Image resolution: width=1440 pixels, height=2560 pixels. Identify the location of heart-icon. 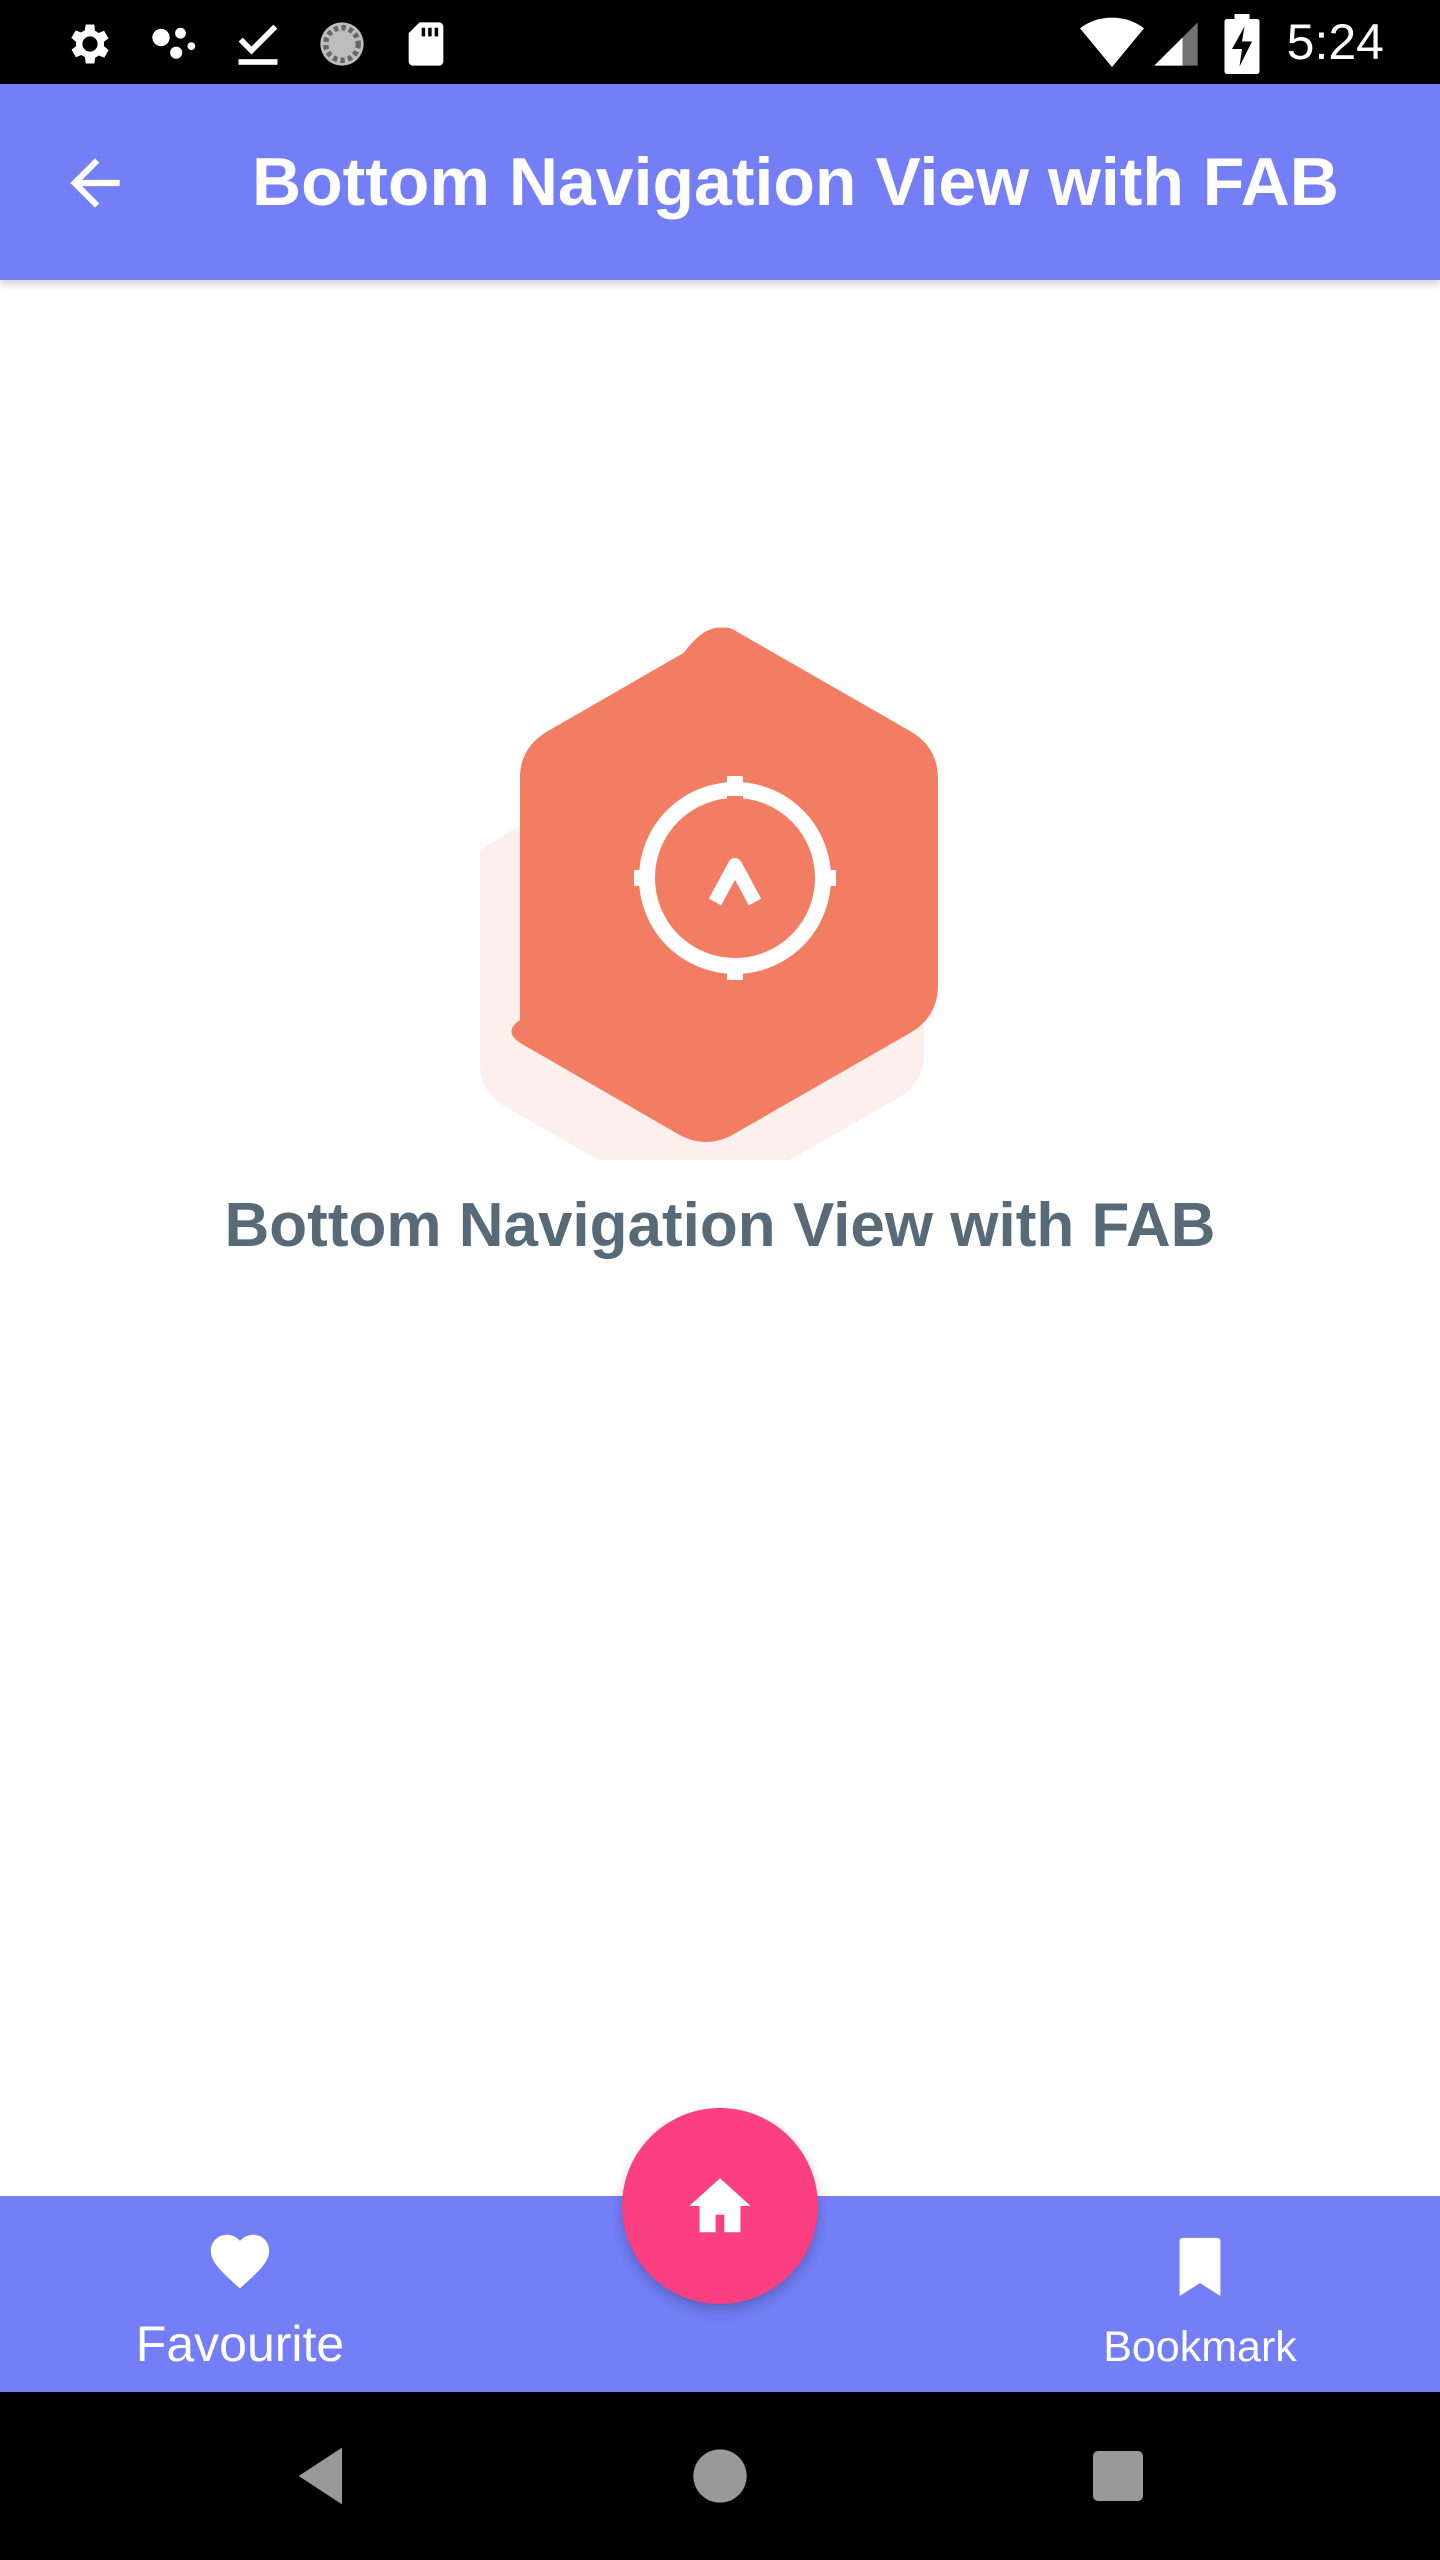
(240, 2261).